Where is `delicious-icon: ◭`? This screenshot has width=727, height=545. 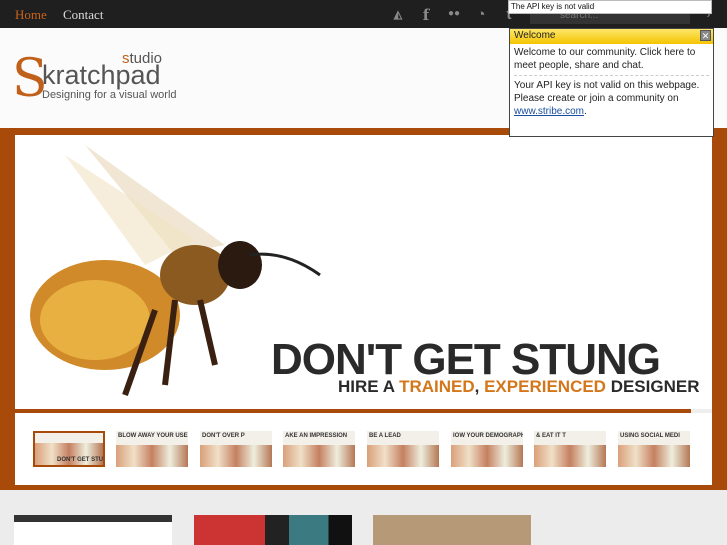
delicious-icon: ◭ is located at coordinates (398, 14).